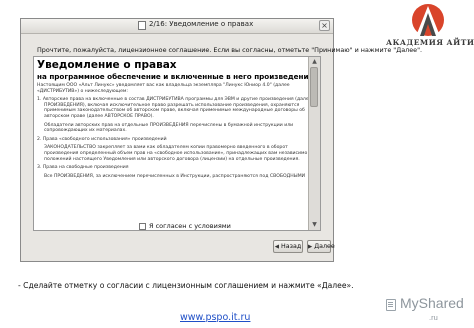  What do you see at coordinates (277, 247) in the screenshot?
I see `arrow-left-icon: ◀` at bounding box center [277, 247].